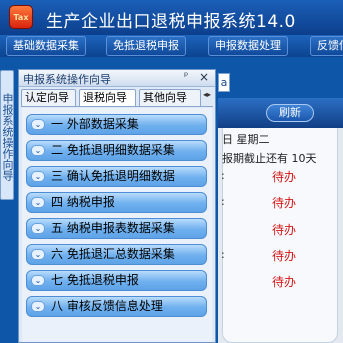  I want to click on step-label: 七 免抵退税申报, so click(95, 280).